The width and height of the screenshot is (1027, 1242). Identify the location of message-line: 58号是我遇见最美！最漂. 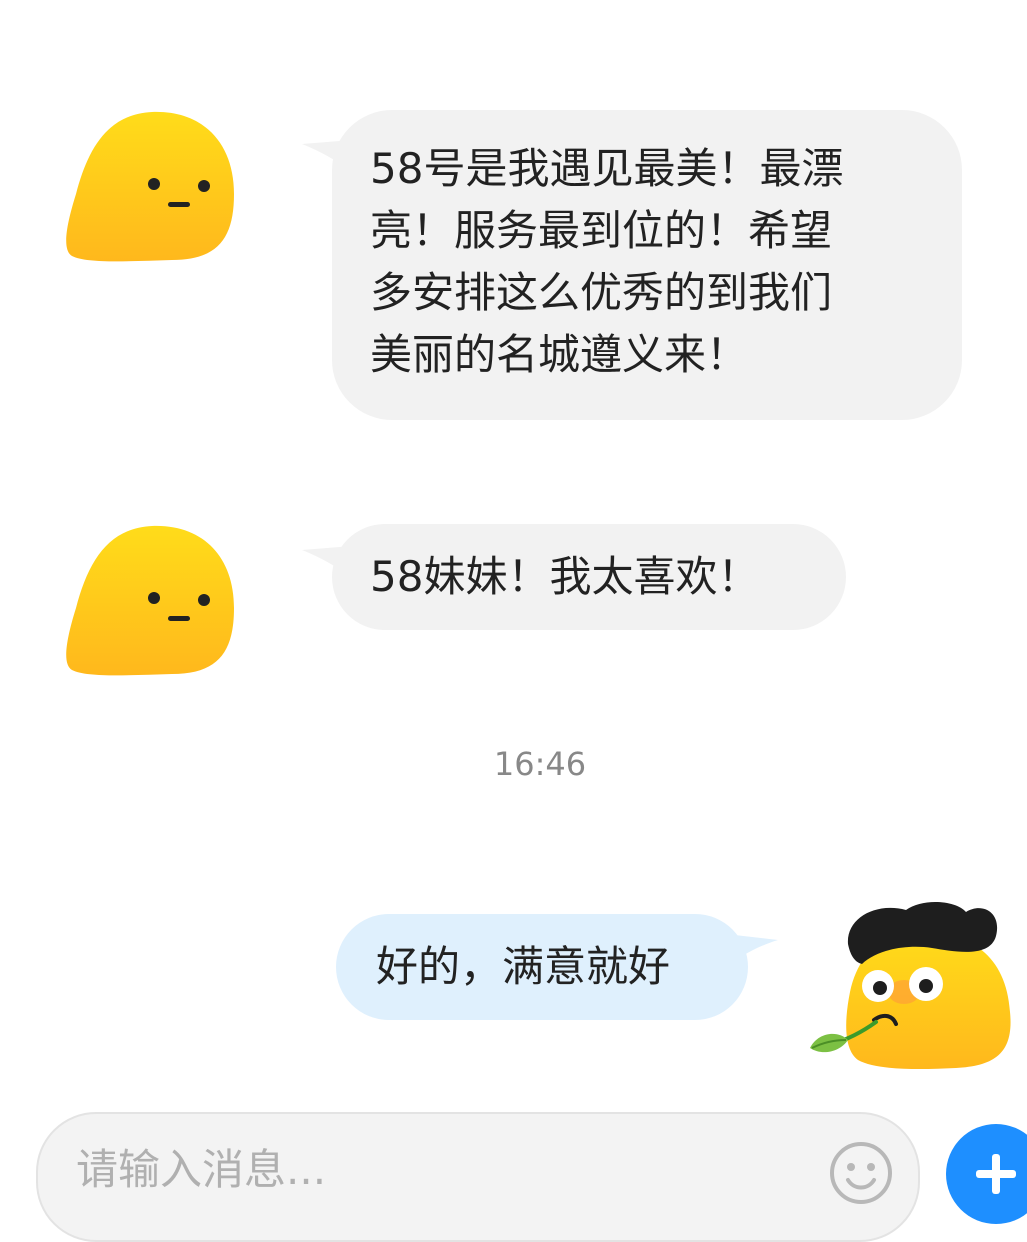
(607, 168).